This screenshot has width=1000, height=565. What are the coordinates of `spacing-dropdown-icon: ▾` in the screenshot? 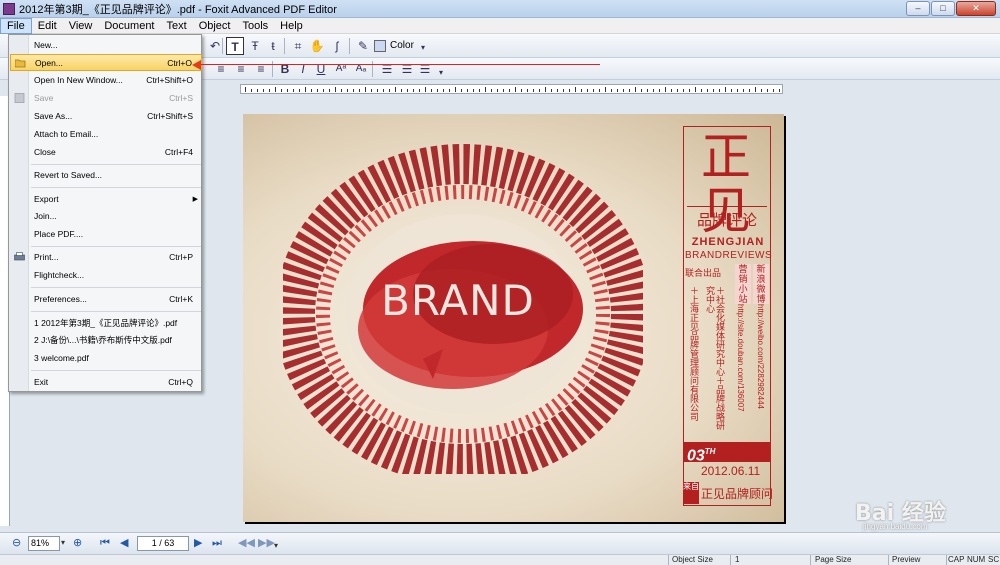 It's located at (441, 73).